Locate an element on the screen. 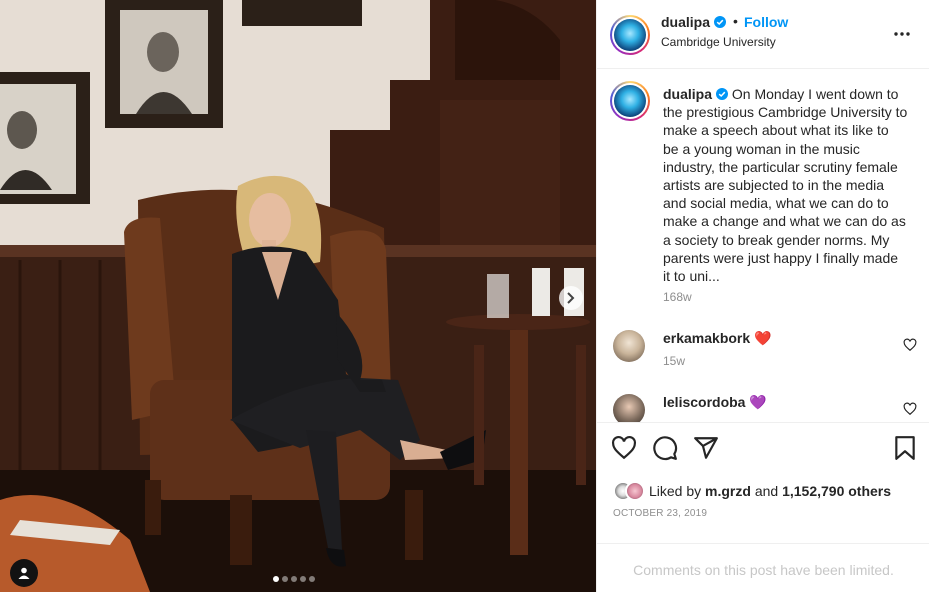  likes-summary: Liked by m.grzd and 1,152,790 others is located at coordinates (752, 491).